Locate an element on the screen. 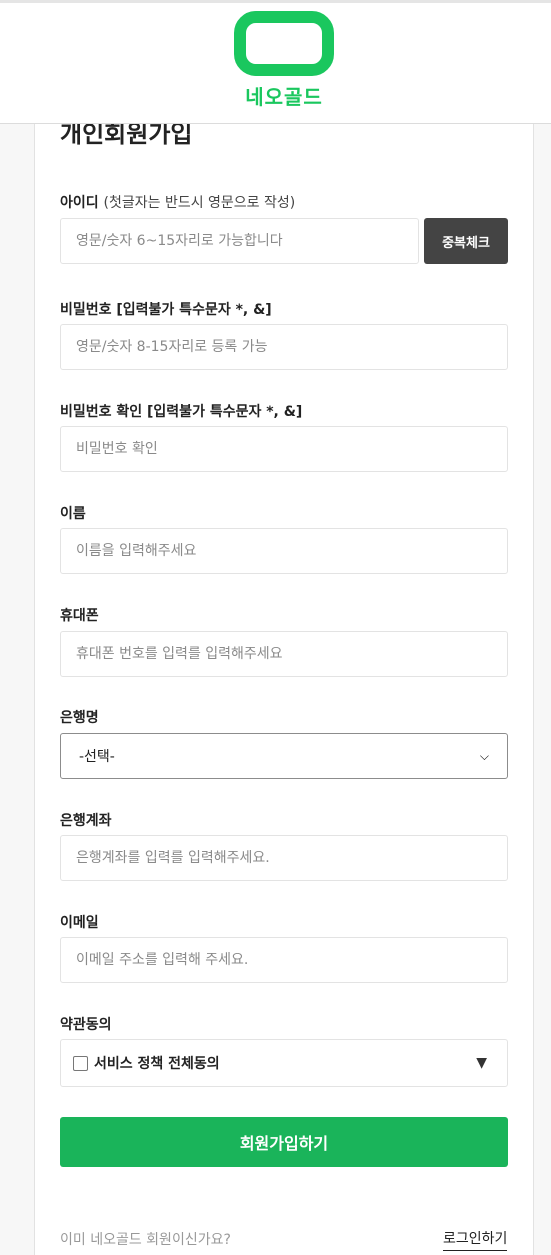 This screenshot has height=1255, width=551. brand-logo: 네오골드 is located at coordinates (284, 61).